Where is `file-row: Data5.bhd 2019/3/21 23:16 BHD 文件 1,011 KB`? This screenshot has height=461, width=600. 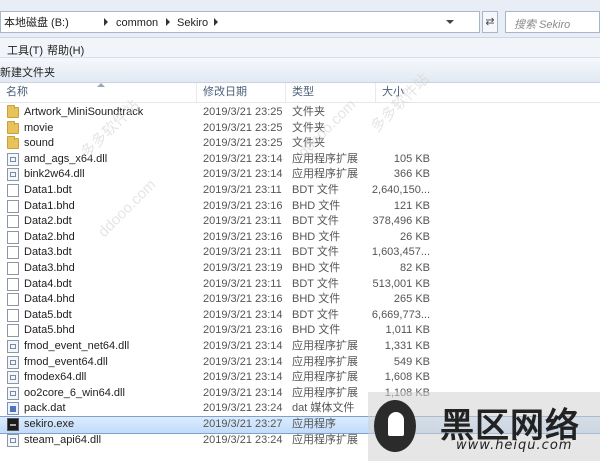 file-row: Data5.bhd 2019/3/21 23:16 BHD 文件 1,011 KB is located at coordinates (300, 331).